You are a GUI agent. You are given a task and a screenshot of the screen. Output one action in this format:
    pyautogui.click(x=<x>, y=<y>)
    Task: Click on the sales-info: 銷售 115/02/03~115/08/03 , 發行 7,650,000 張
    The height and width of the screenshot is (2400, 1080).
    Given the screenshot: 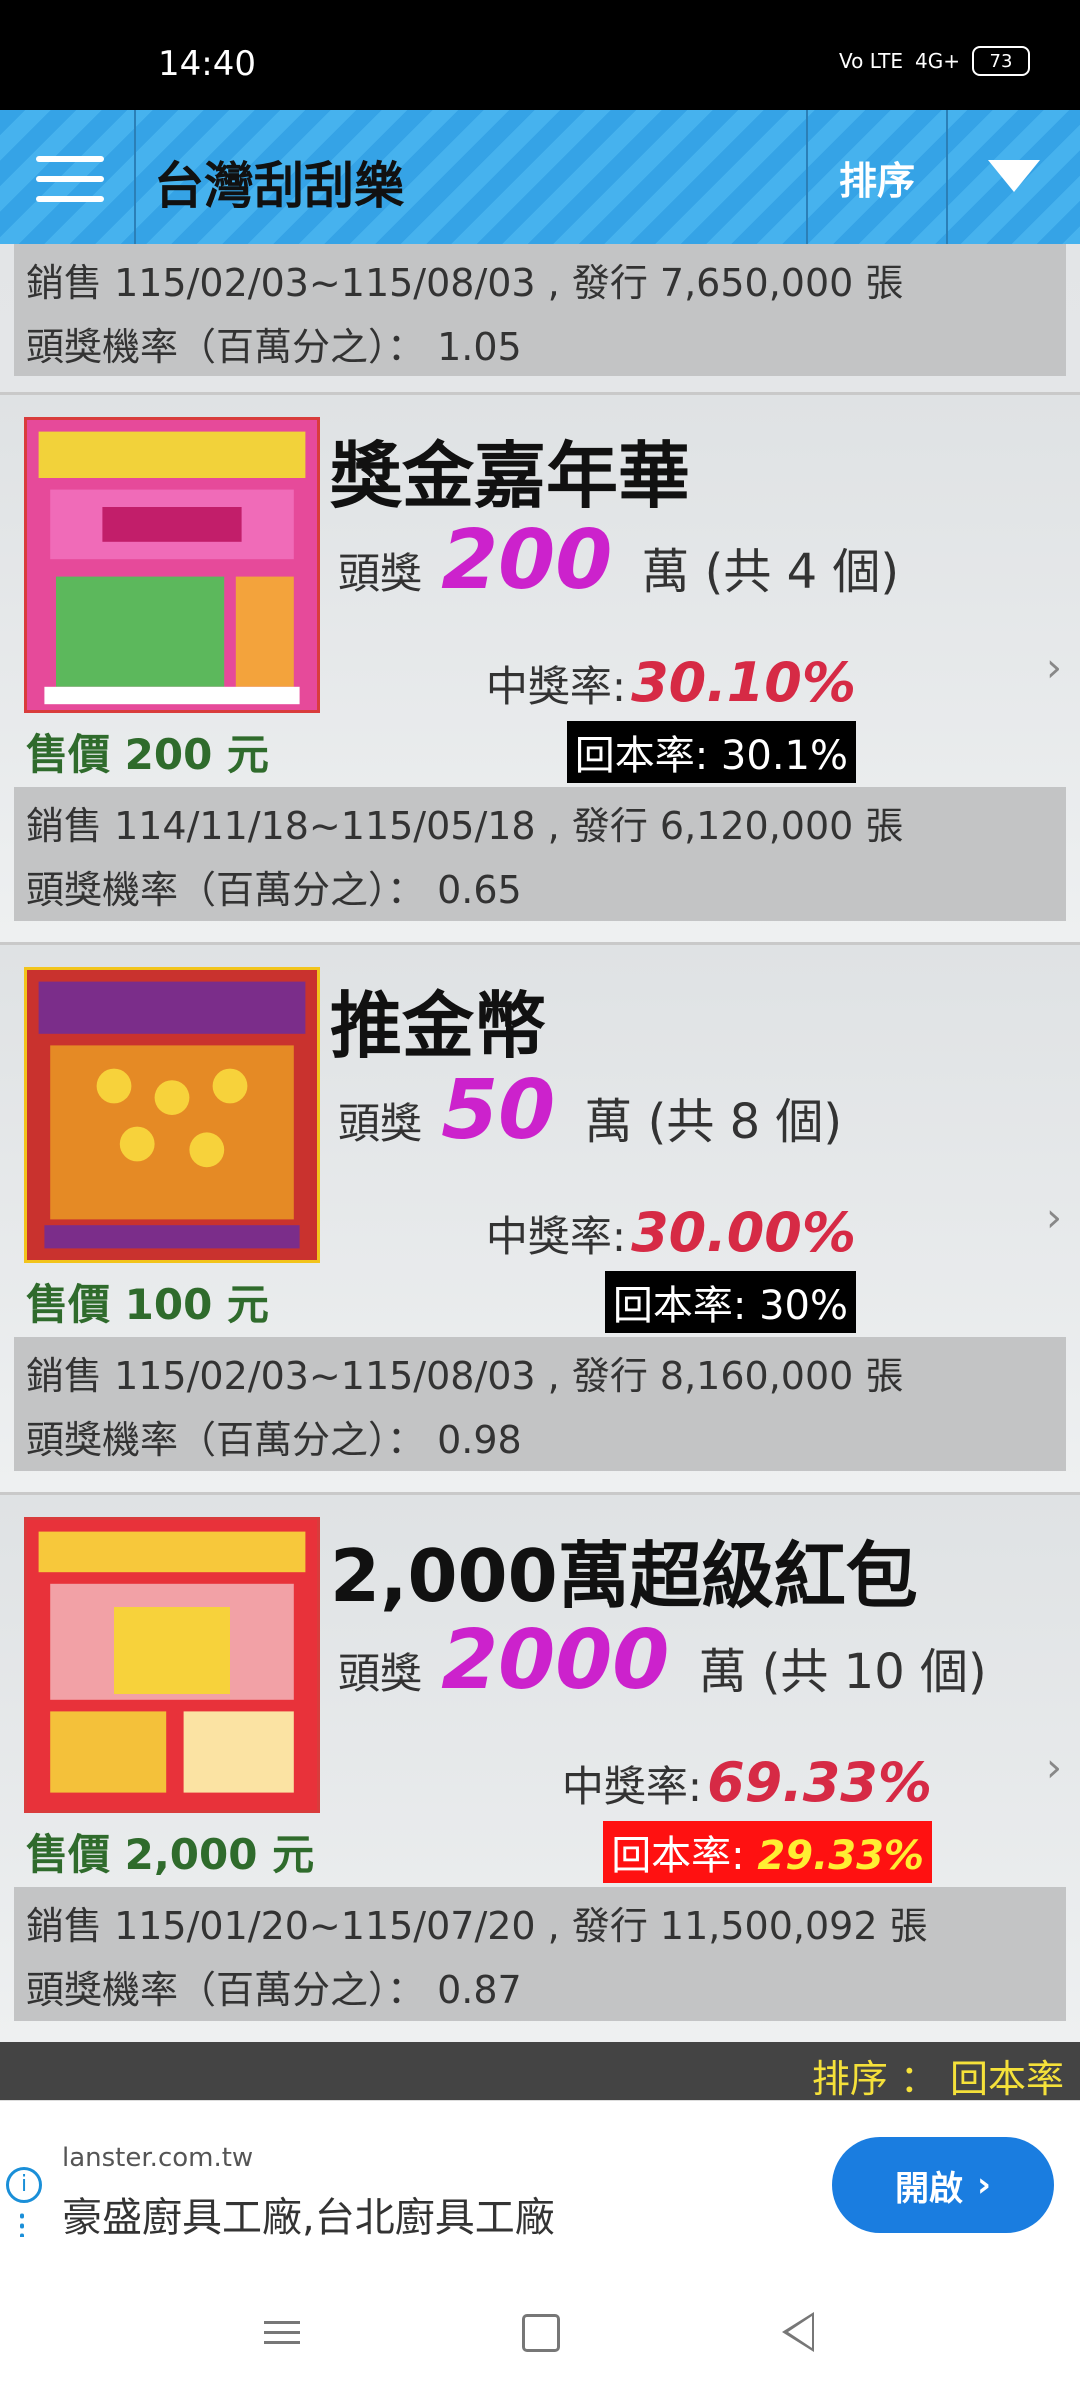 What is the action you would take?
    pyautogui.click(x=465, y=283)
    